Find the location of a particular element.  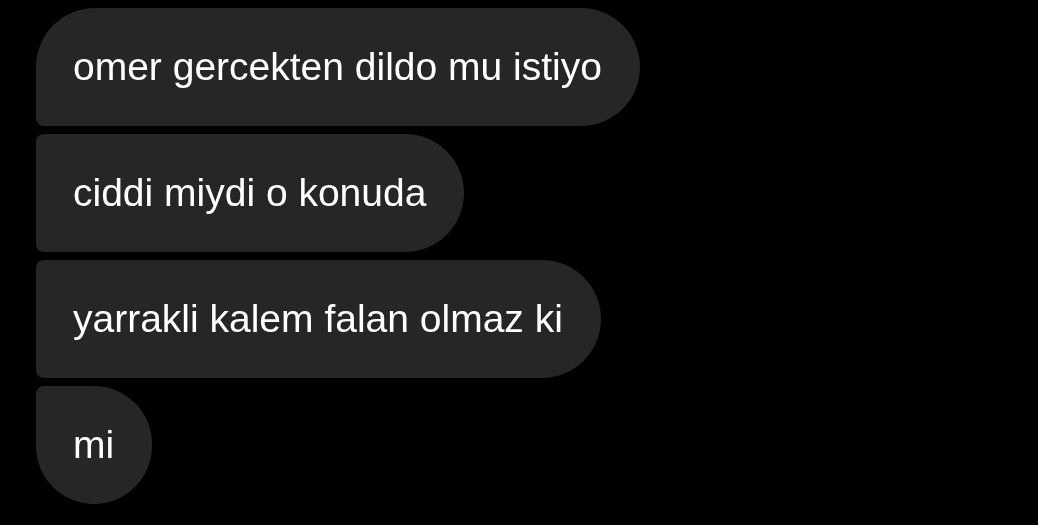

message-bubble: ciddi miydi o konuda is located at coordinates (250, 193).